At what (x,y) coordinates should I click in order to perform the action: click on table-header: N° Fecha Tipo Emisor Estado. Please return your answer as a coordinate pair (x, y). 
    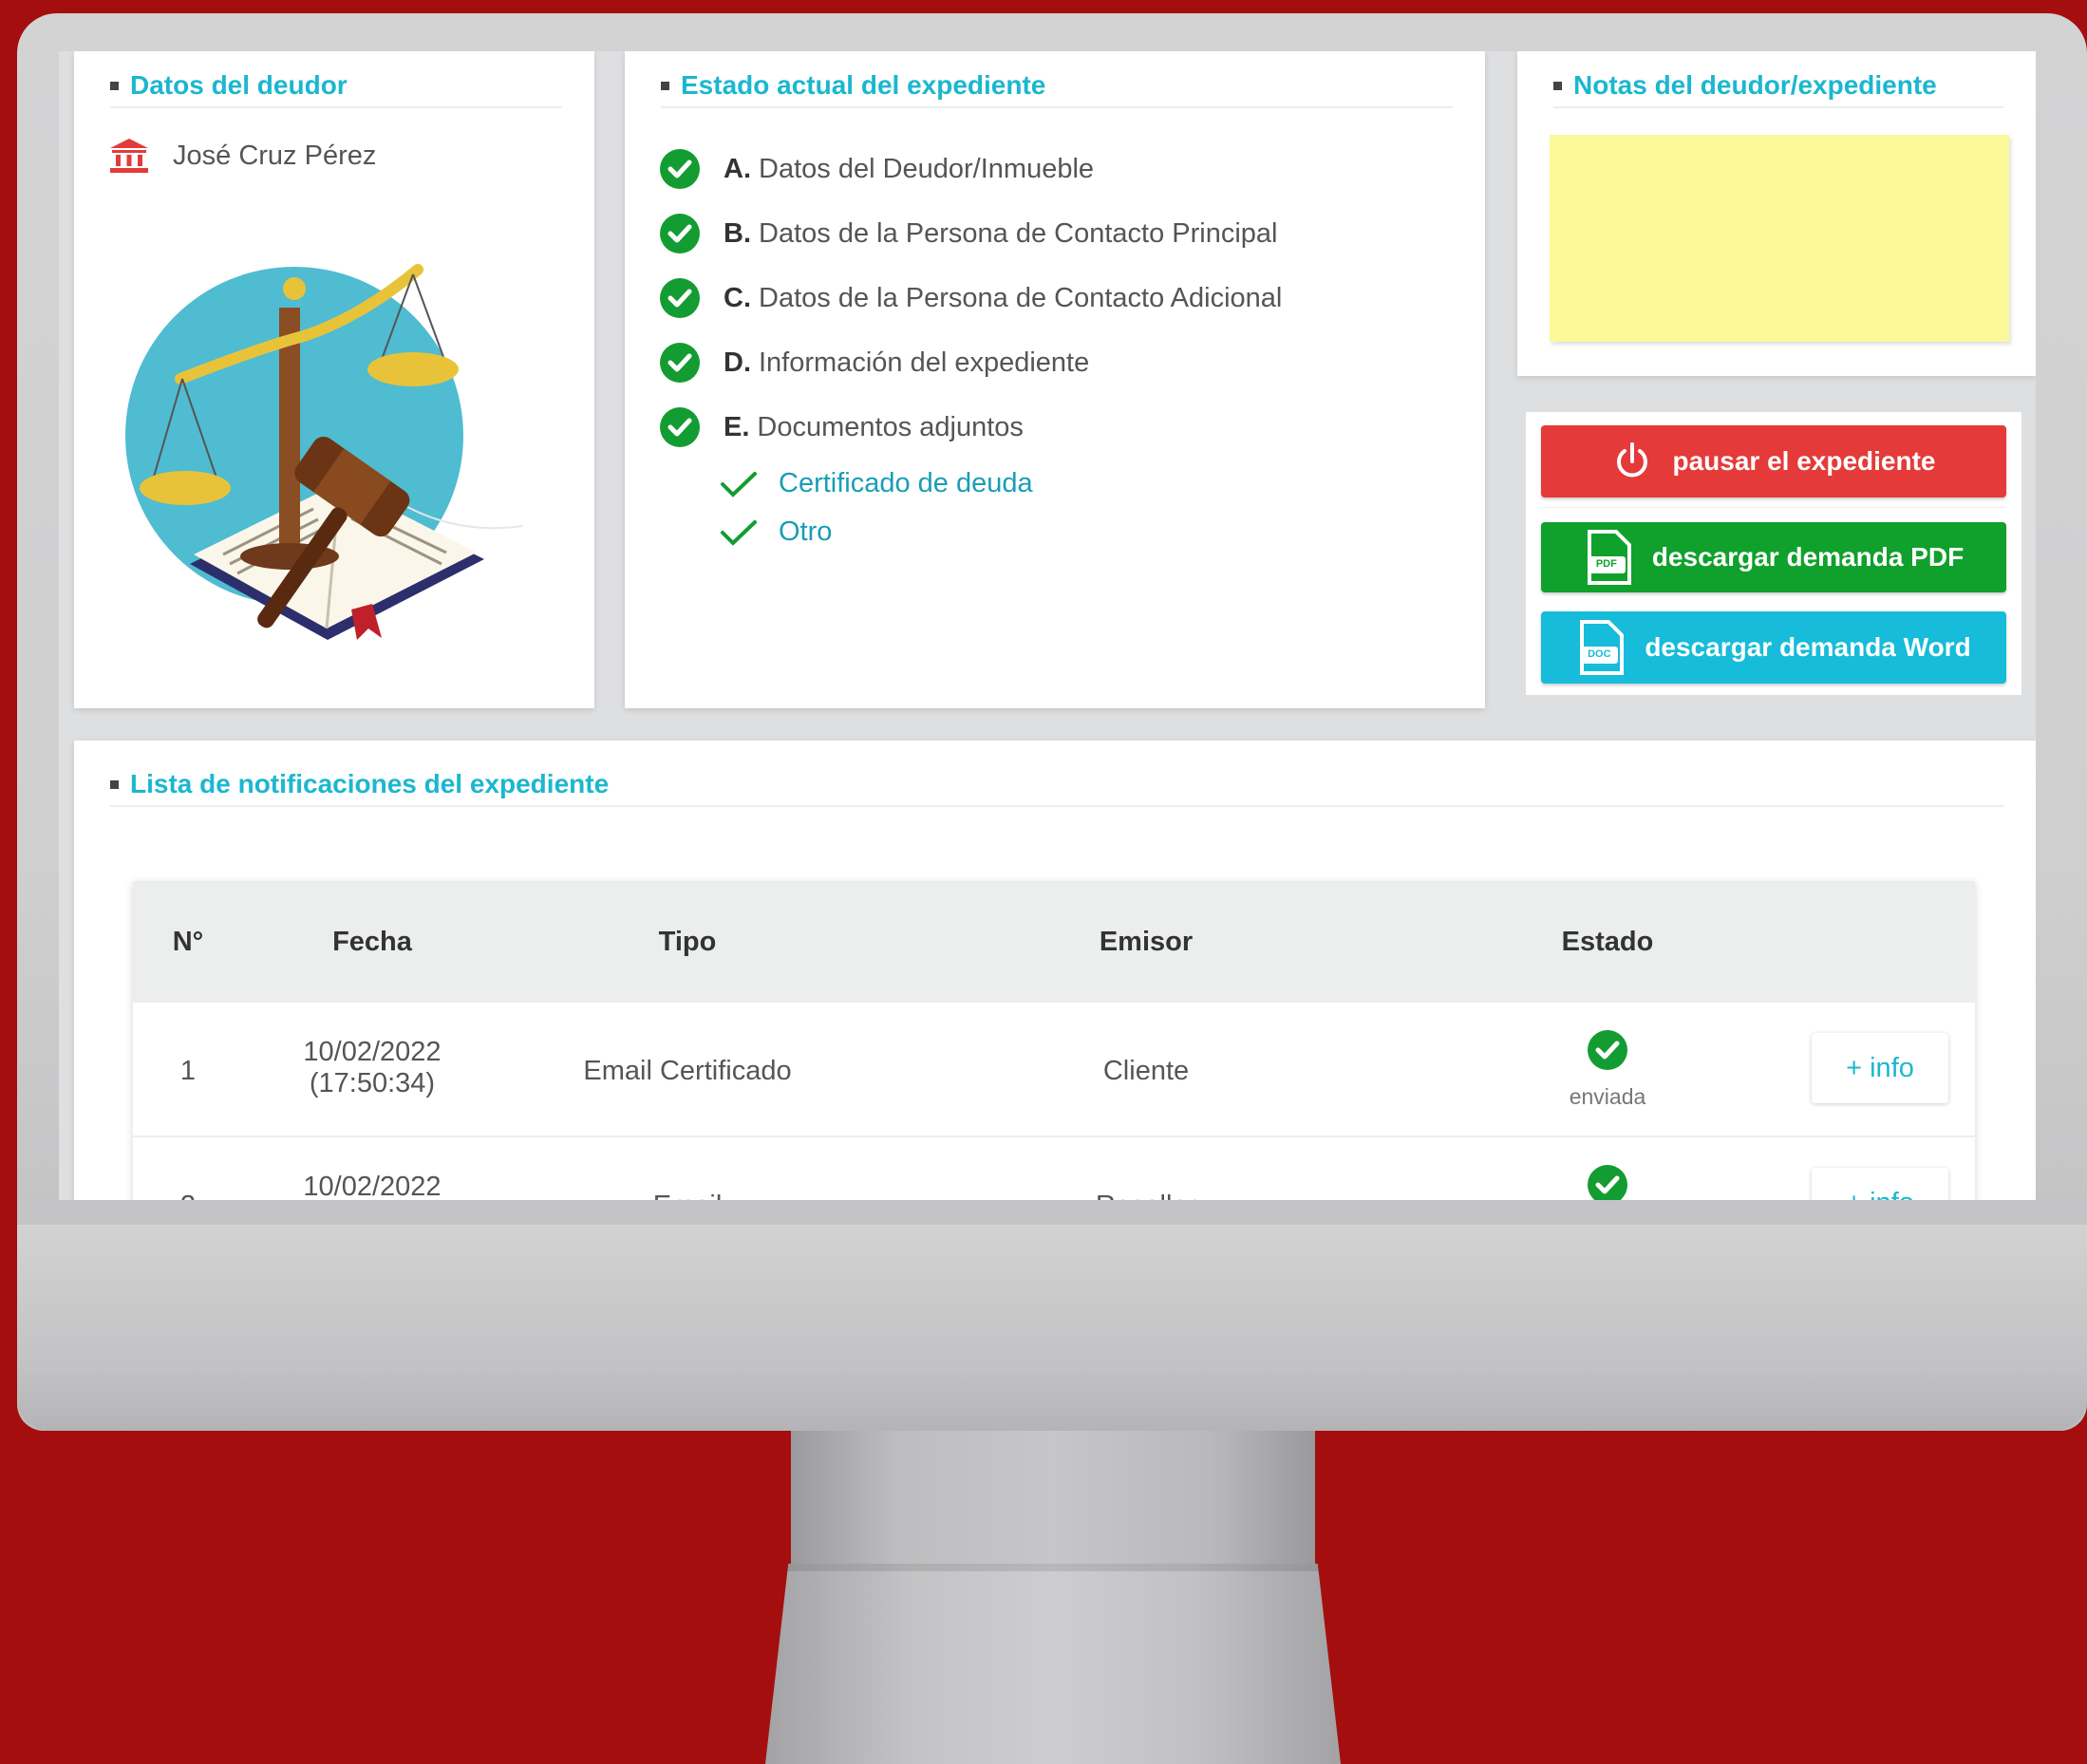
    Looking at the image, I should click on (1054, 942).